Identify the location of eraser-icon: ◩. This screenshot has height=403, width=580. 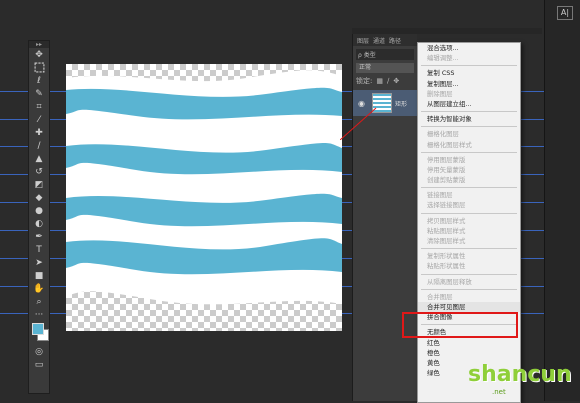
(39, 184).